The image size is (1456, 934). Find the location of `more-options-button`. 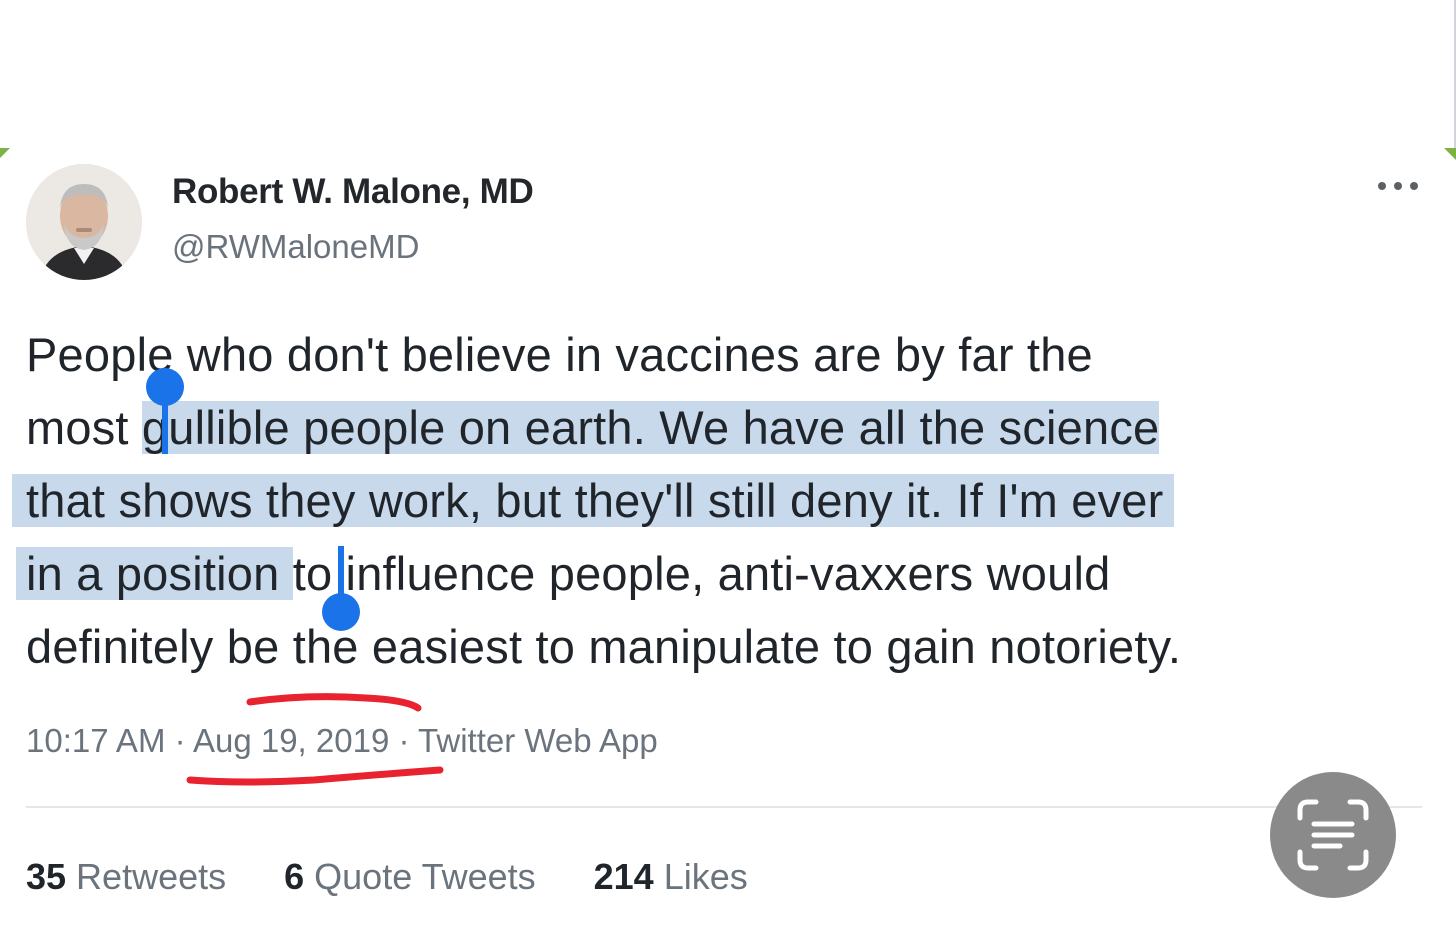

more-options-button is located at coordinates (1398, 186).